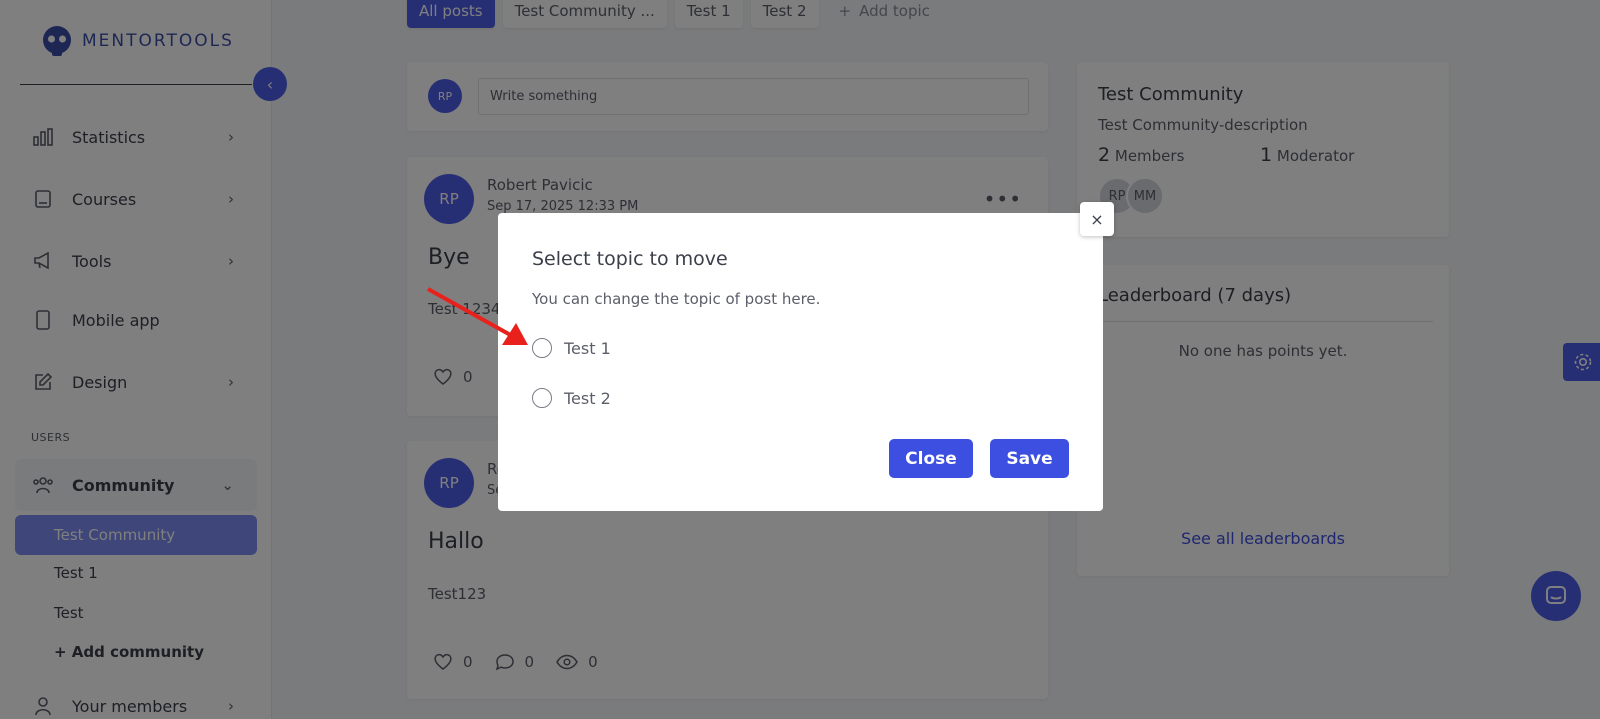 The height and width of the screenshot is (719, 1600). What do you see at coordinates (587, 398) in the screenshot?
I see `topic-option-label: Test 2` at bounding box center [587, 398].